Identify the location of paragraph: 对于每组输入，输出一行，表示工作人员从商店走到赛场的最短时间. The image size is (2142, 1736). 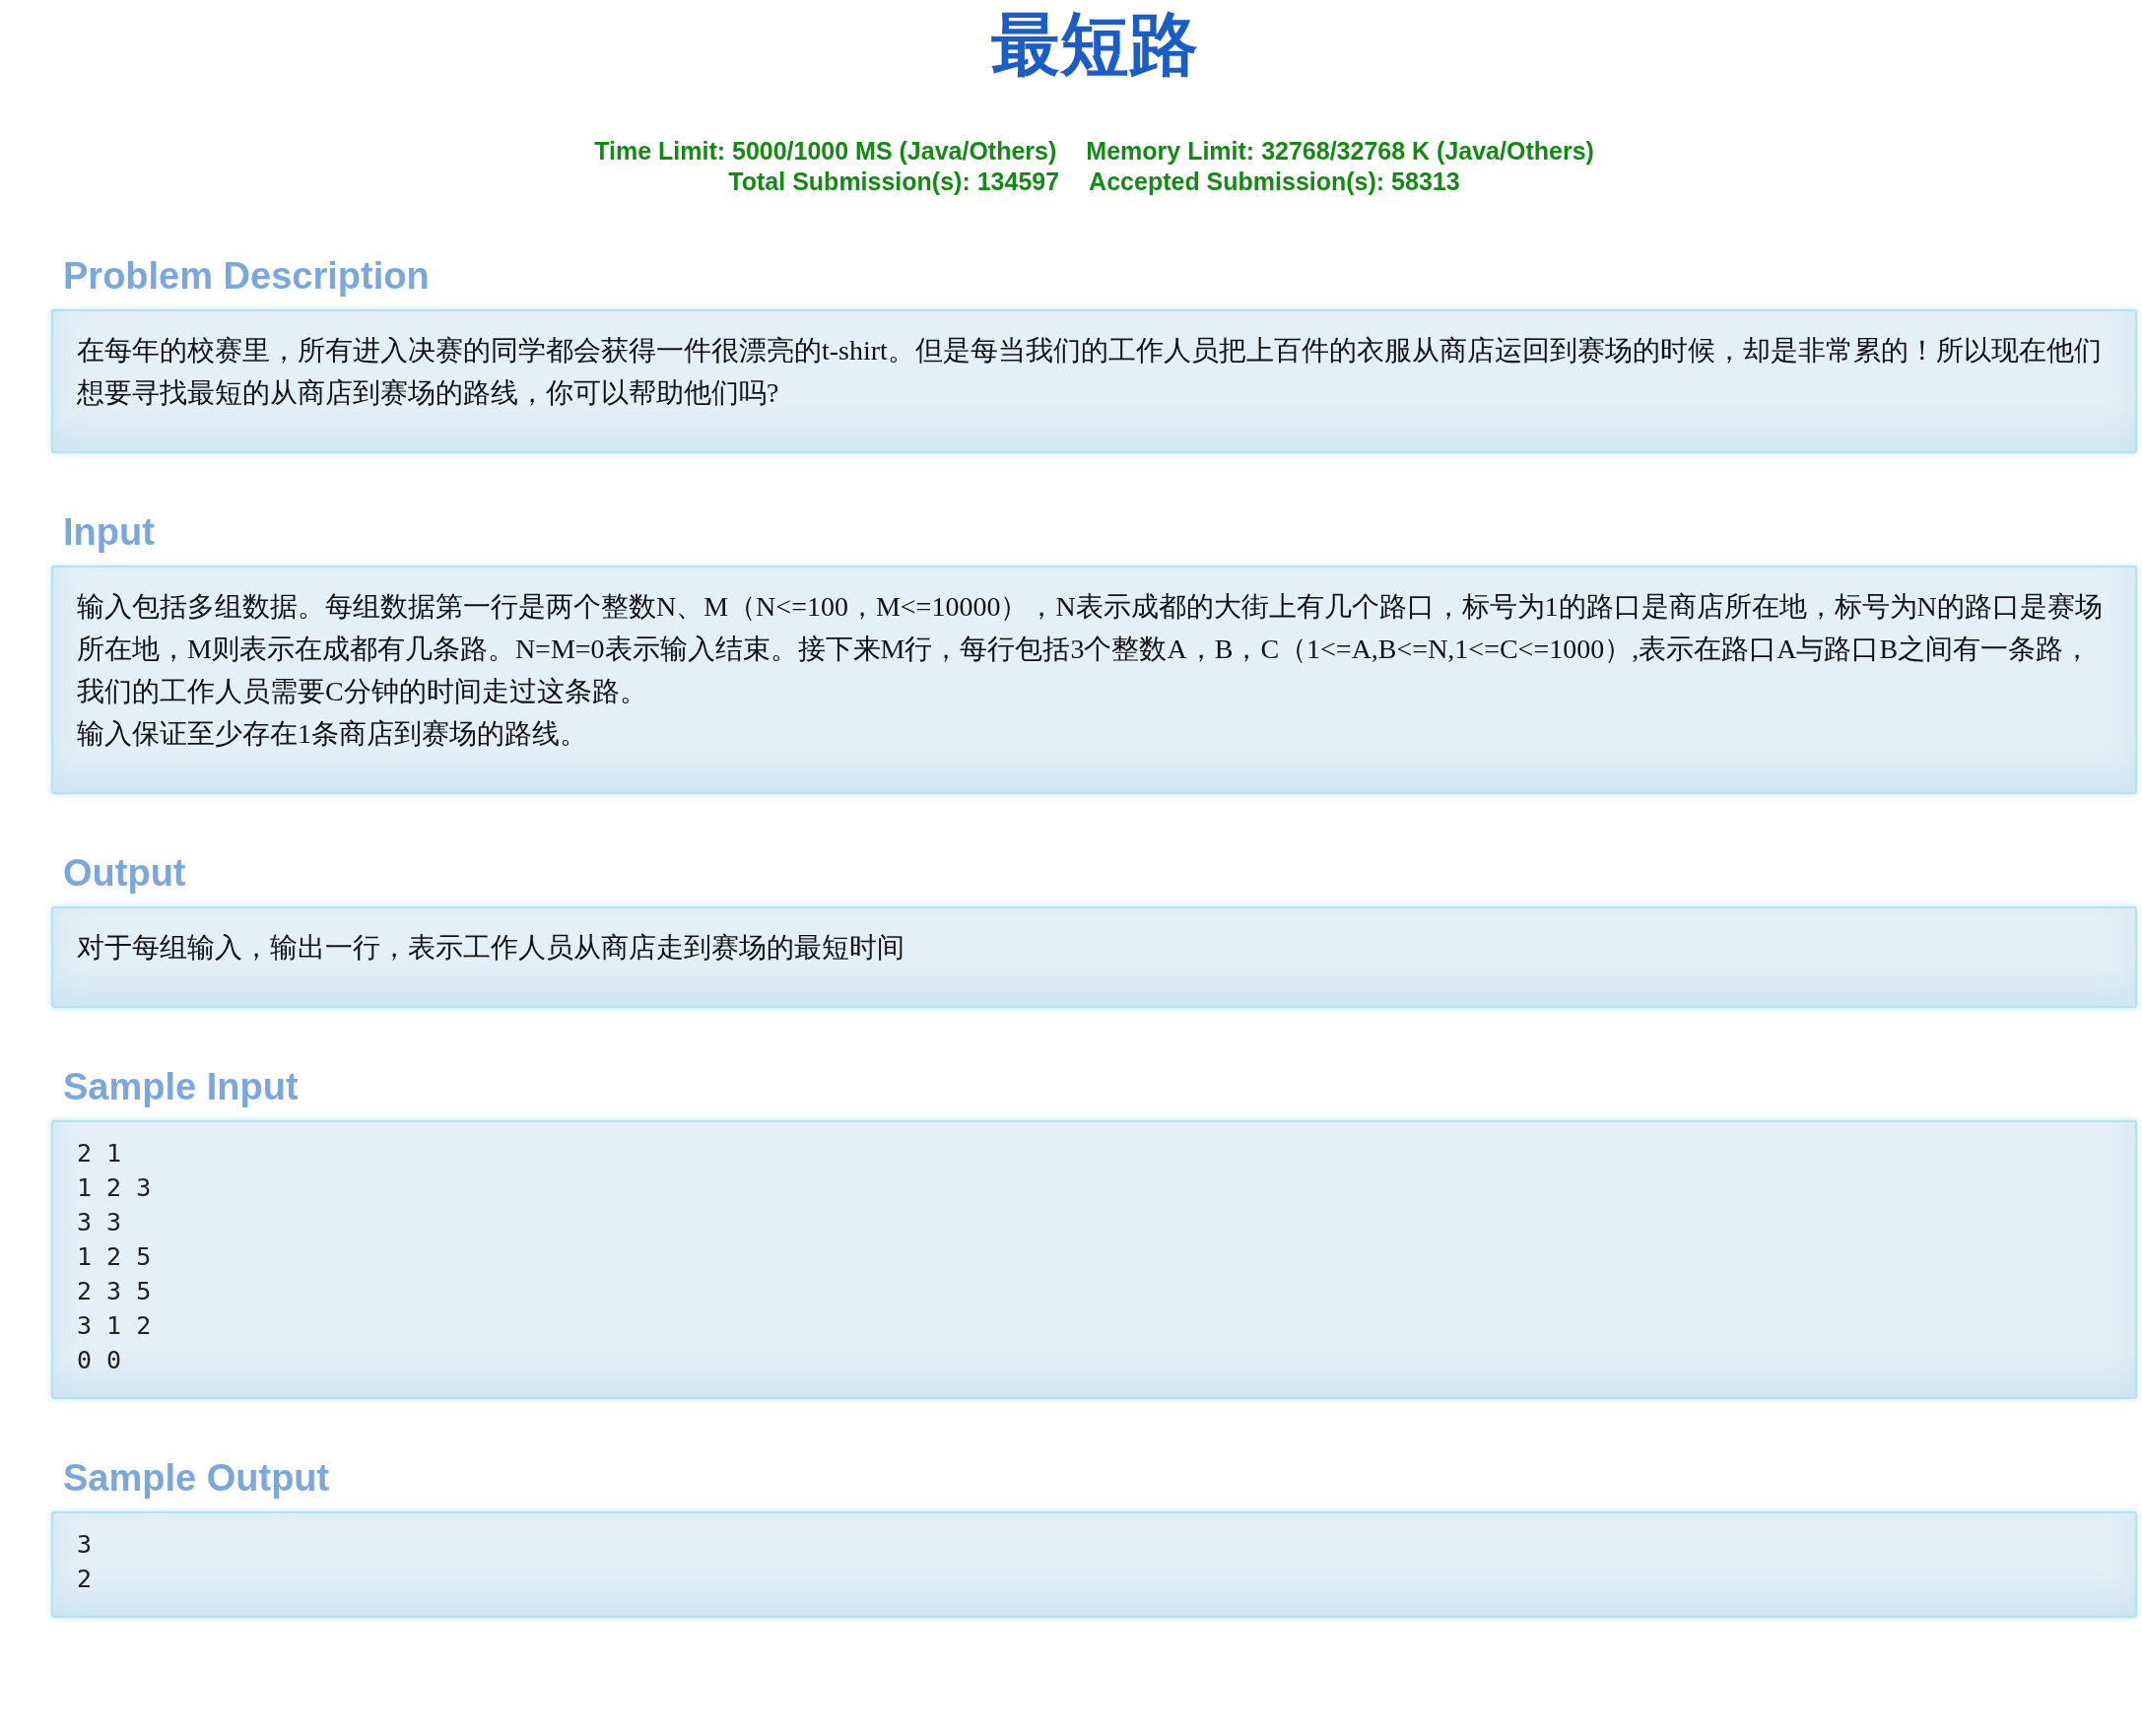
(491, 948).